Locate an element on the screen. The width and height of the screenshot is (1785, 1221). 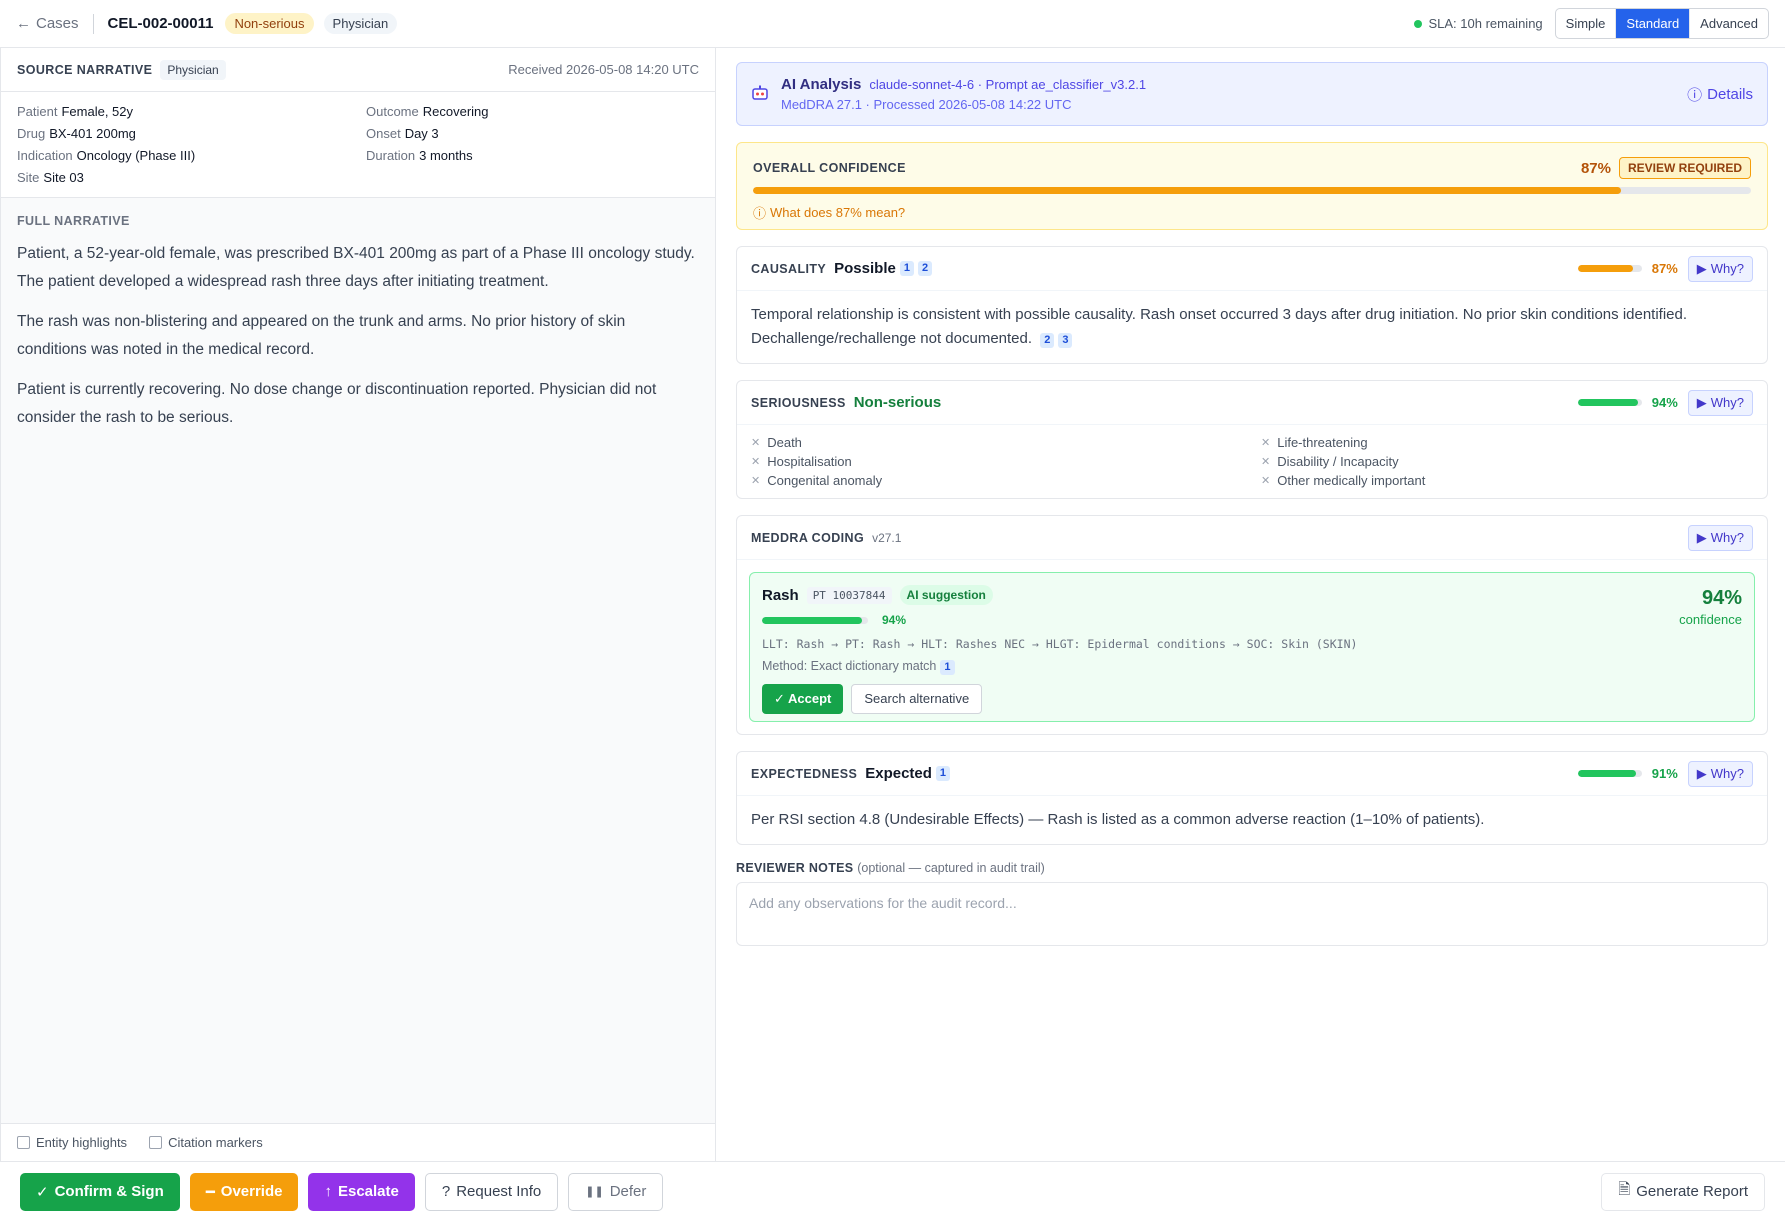
defer-button: ❚❚ Defer is located at coordinates (616, 1191).